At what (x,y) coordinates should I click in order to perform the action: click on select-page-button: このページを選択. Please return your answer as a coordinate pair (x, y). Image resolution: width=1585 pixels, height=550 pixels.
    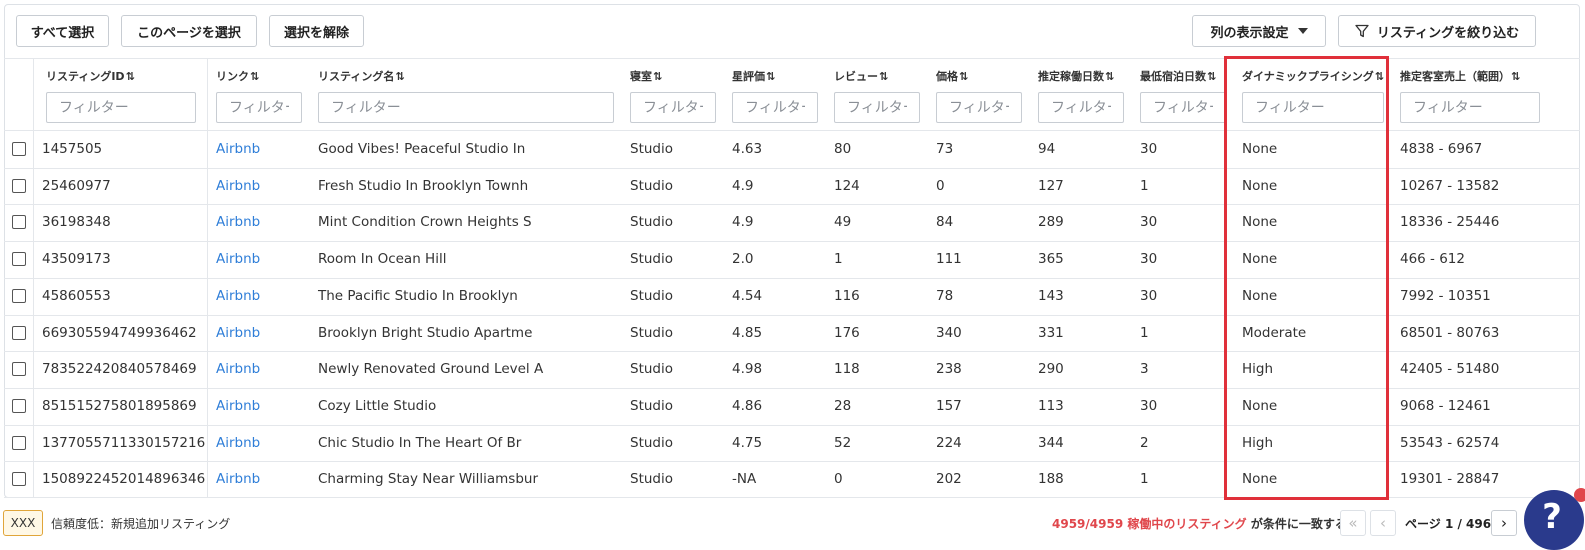
    Looking at the image, I should click on (189, 31).